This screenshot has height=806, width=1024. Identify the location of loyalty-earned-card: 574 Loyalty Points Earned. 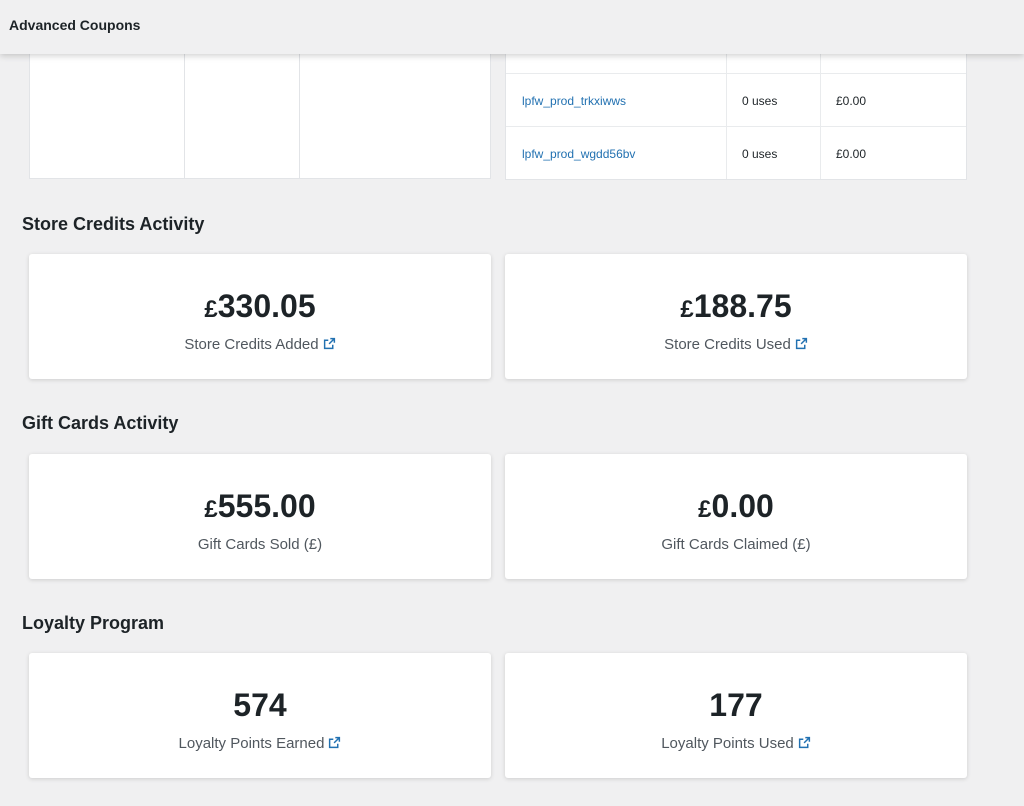
(260, 715).